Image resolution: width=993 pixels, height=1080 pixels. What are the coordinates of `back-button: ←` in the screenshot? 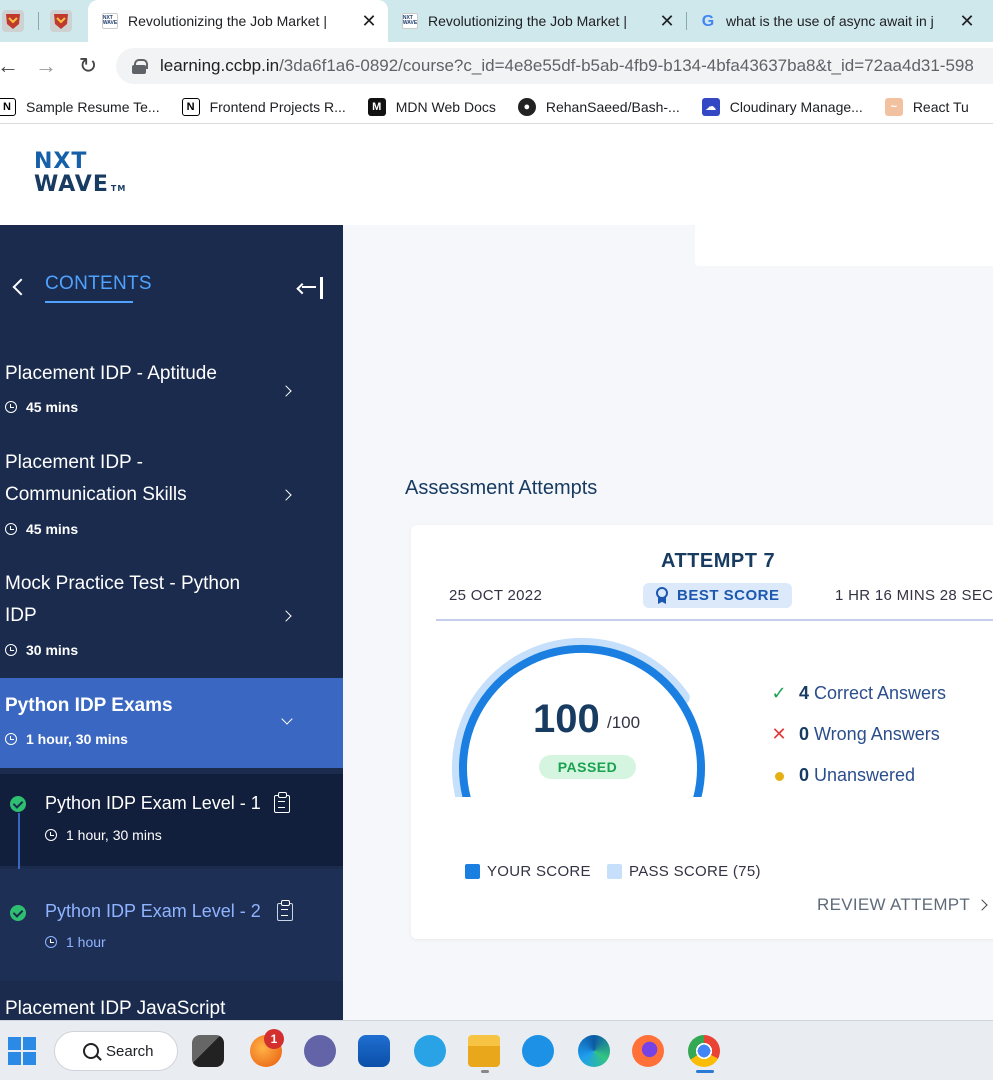 It's located at (11, 66).